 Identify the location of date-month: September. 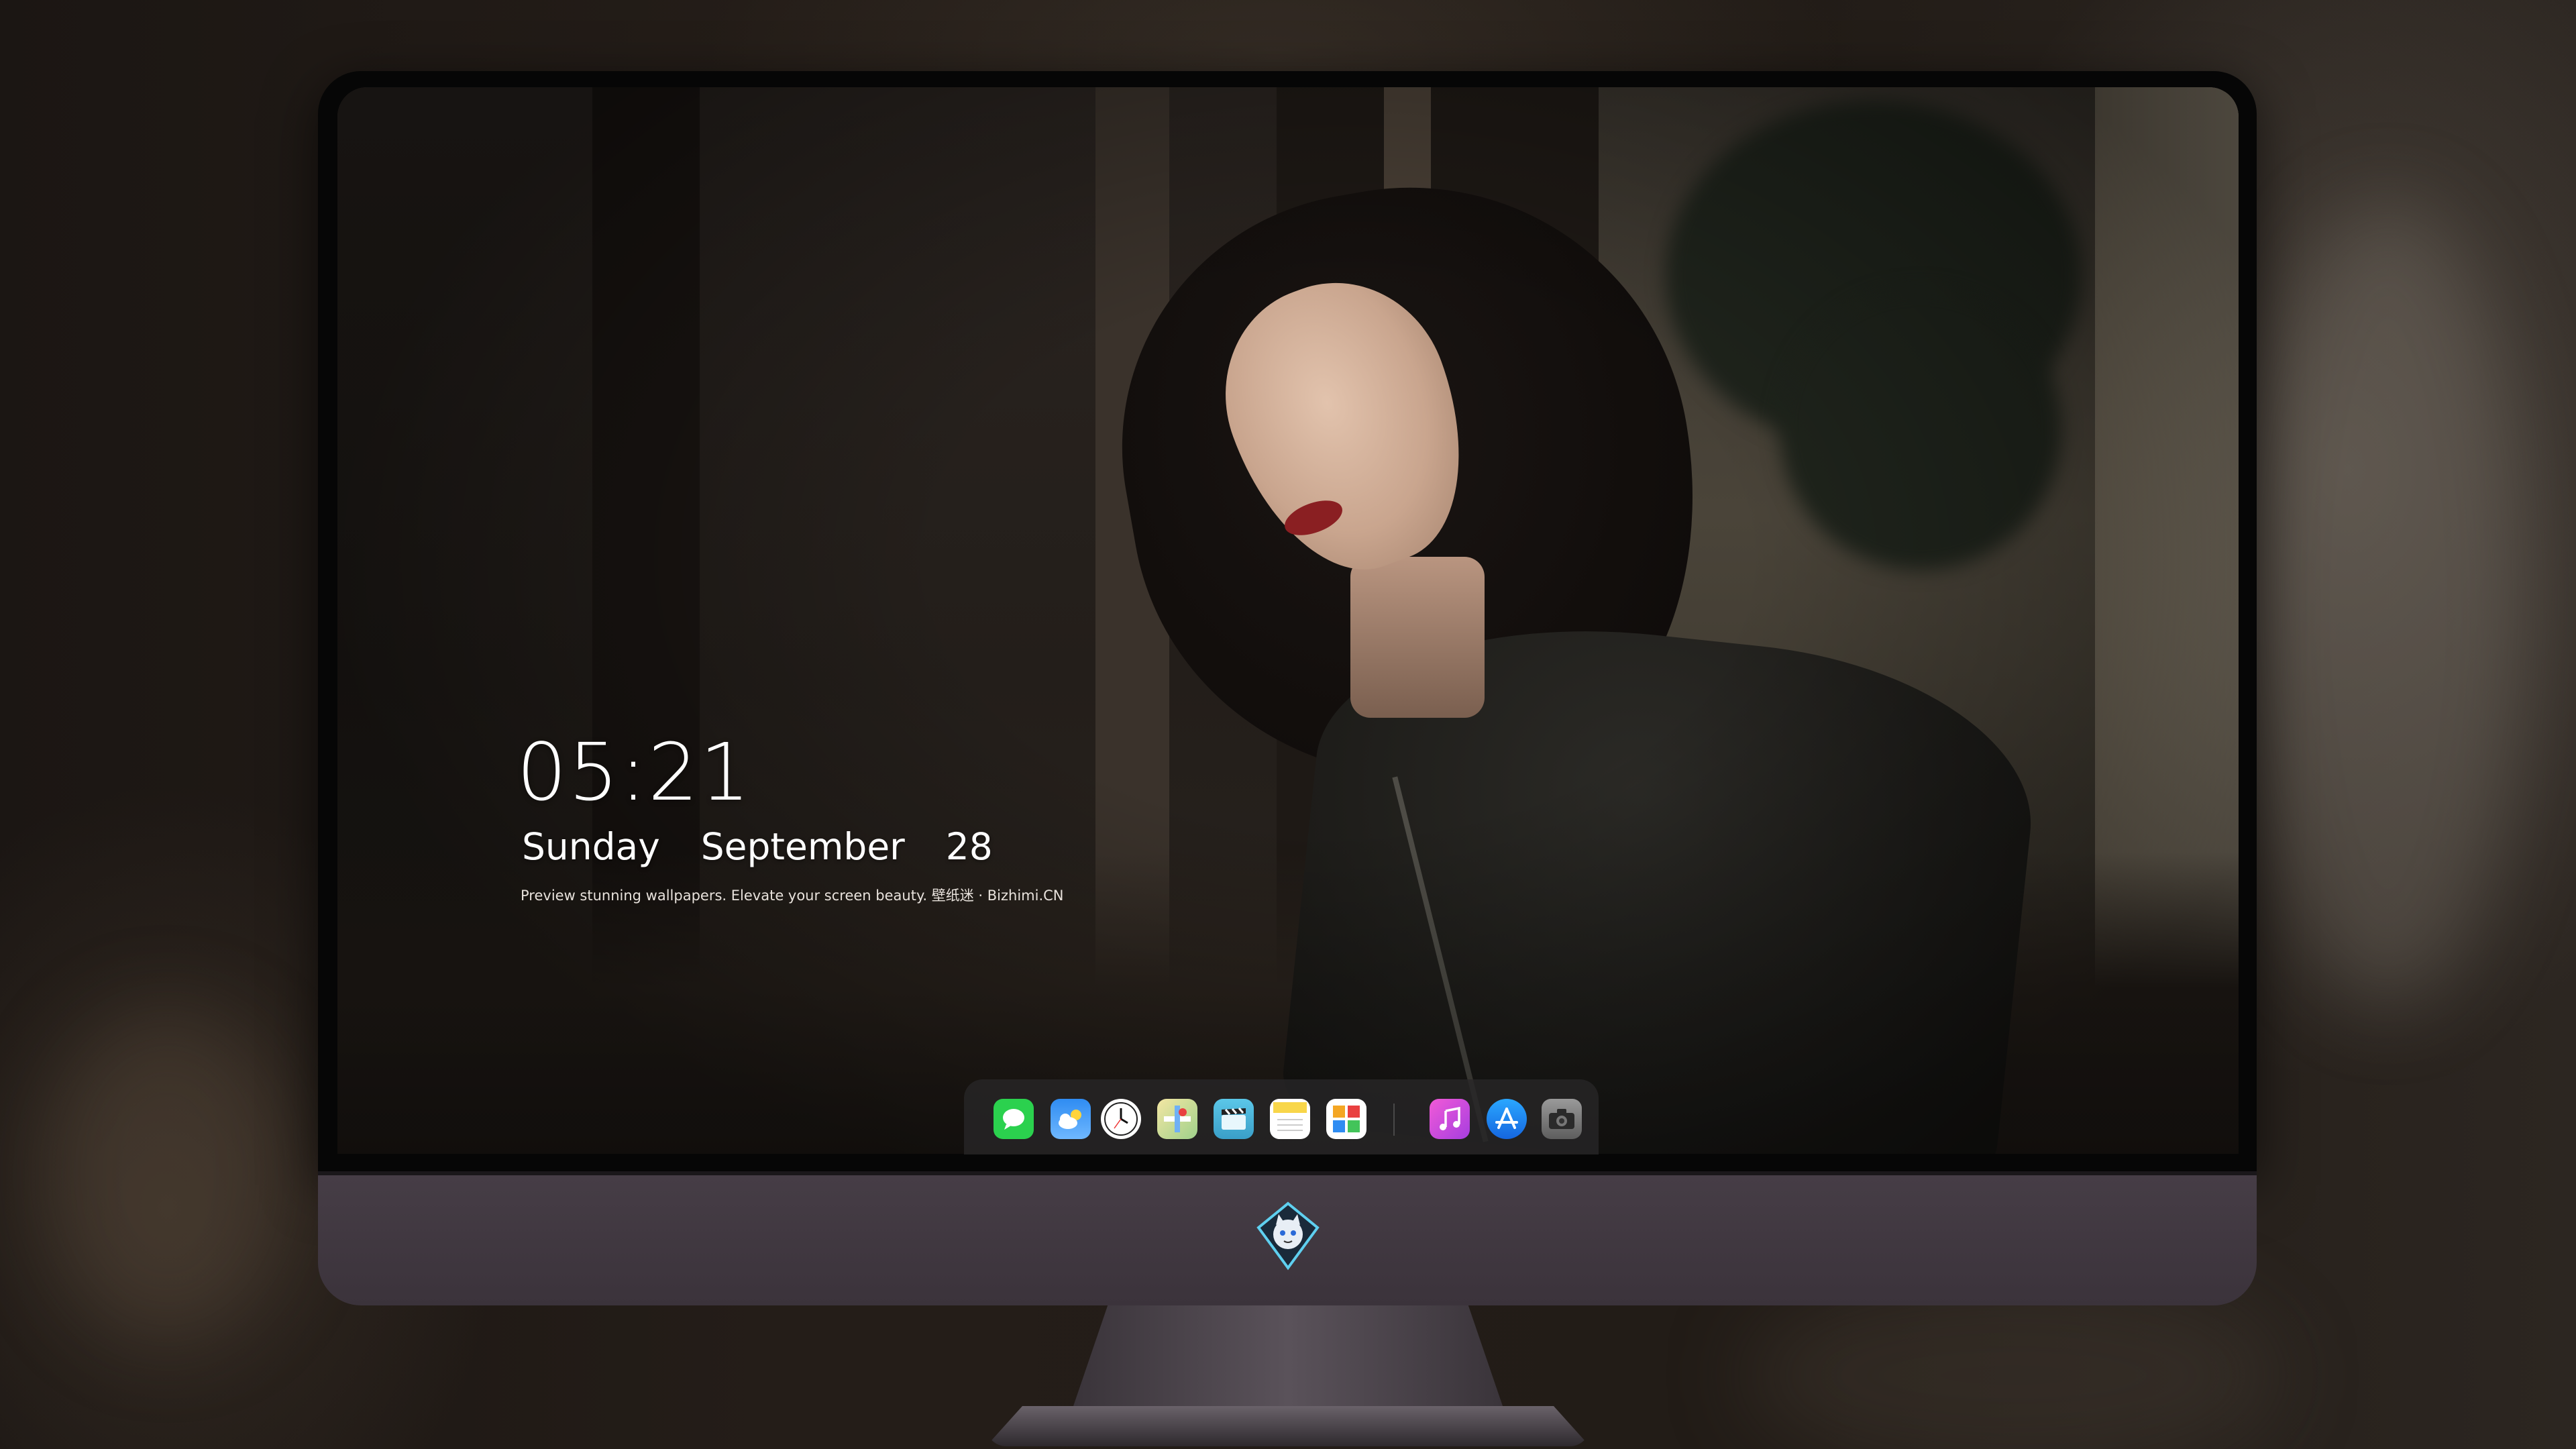
(802, 846).